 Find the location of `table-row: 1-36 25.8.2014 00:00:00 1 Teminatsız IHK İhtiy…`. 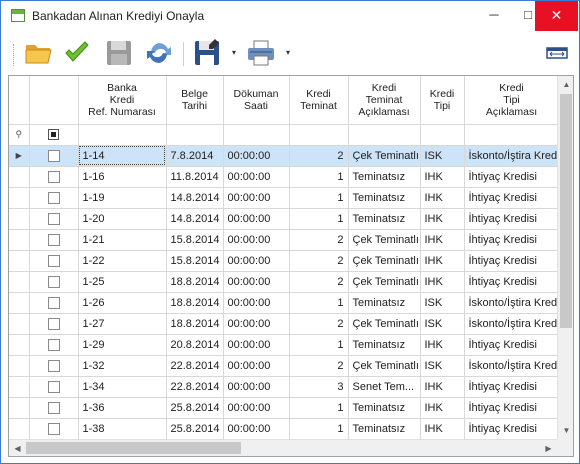

table-row: 1-36 25.8.2014 00:00:00 1 Teminatsız IHK İhtiy… is located at coordinates (284, 408).